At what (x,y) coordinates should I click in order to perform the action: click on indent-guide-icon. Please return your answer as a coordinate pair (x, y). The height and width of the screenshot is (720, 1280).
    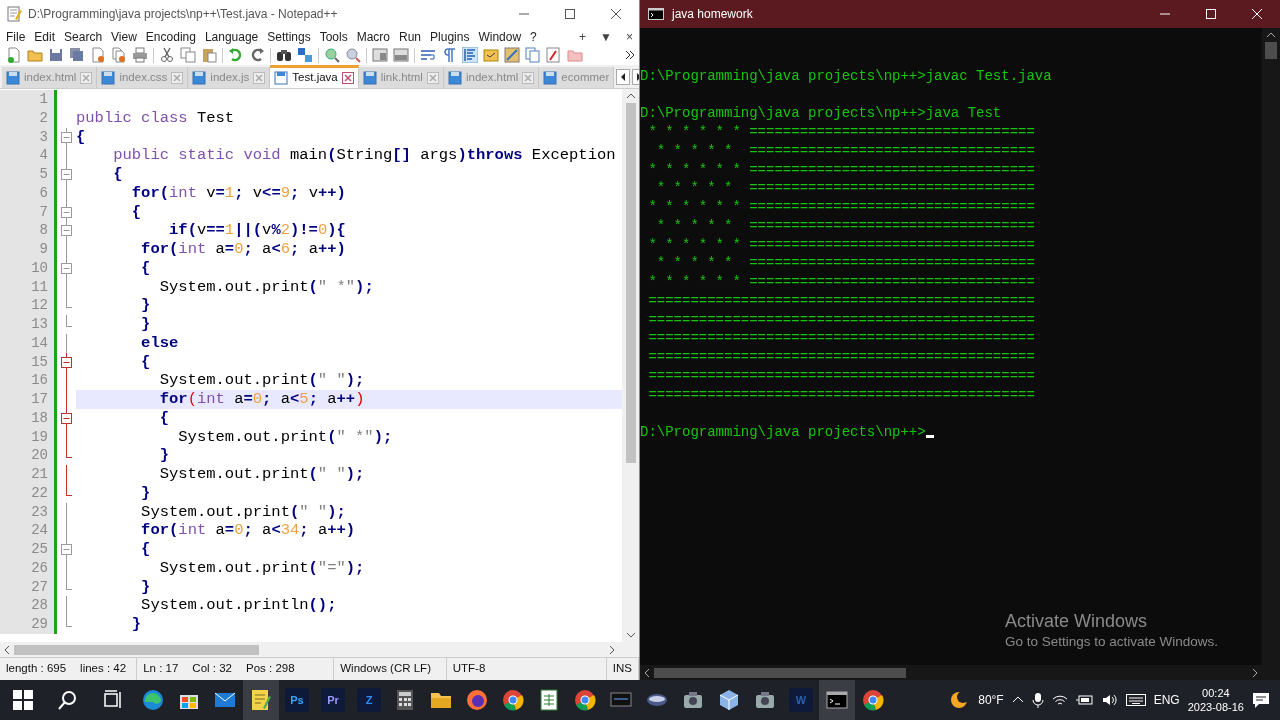
    Looking at the image, I should click on (470, 55).